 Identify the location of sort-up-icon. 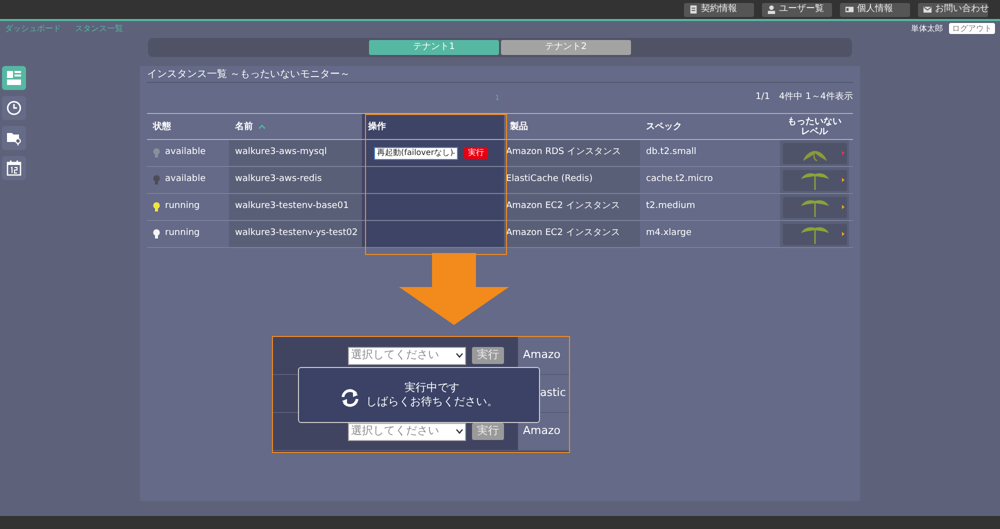
(262, 126).